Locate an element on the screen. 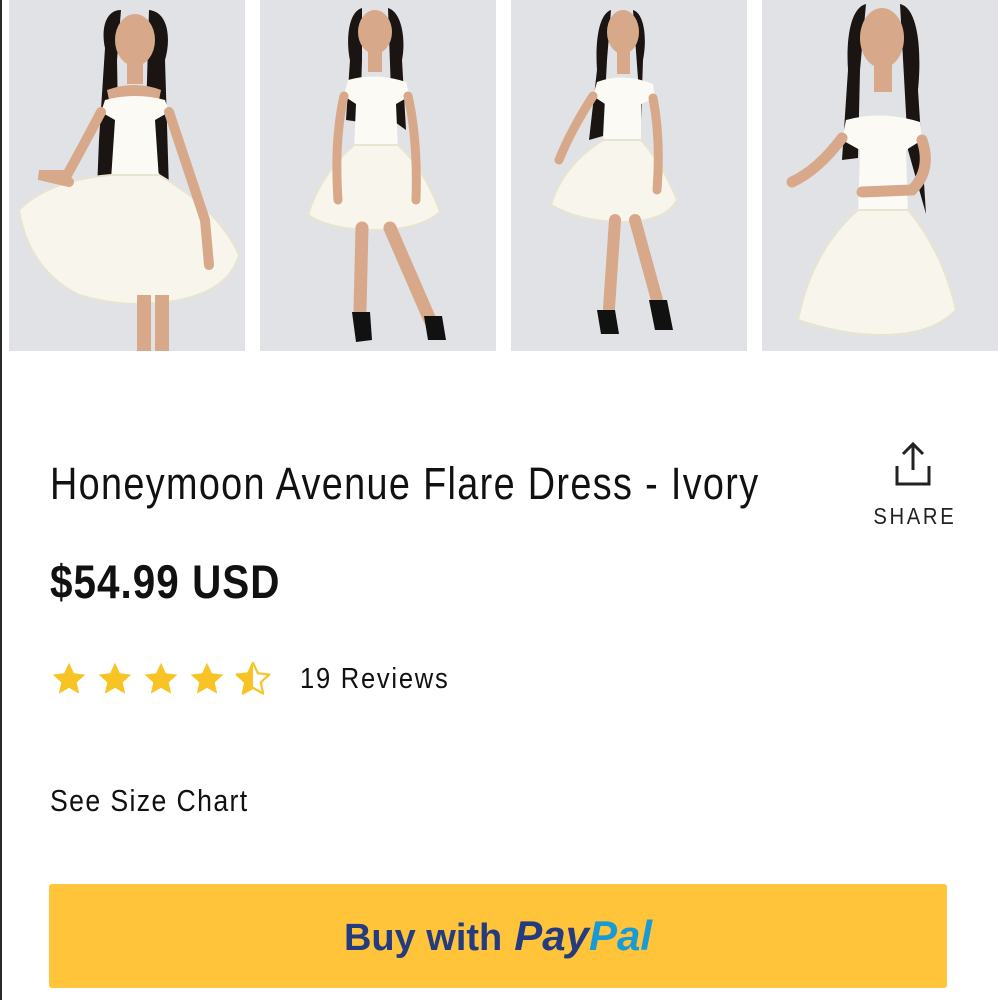  product-title: Honeymoon Avenue Flare Dress - Ivory is located at coordinates (405, 483).